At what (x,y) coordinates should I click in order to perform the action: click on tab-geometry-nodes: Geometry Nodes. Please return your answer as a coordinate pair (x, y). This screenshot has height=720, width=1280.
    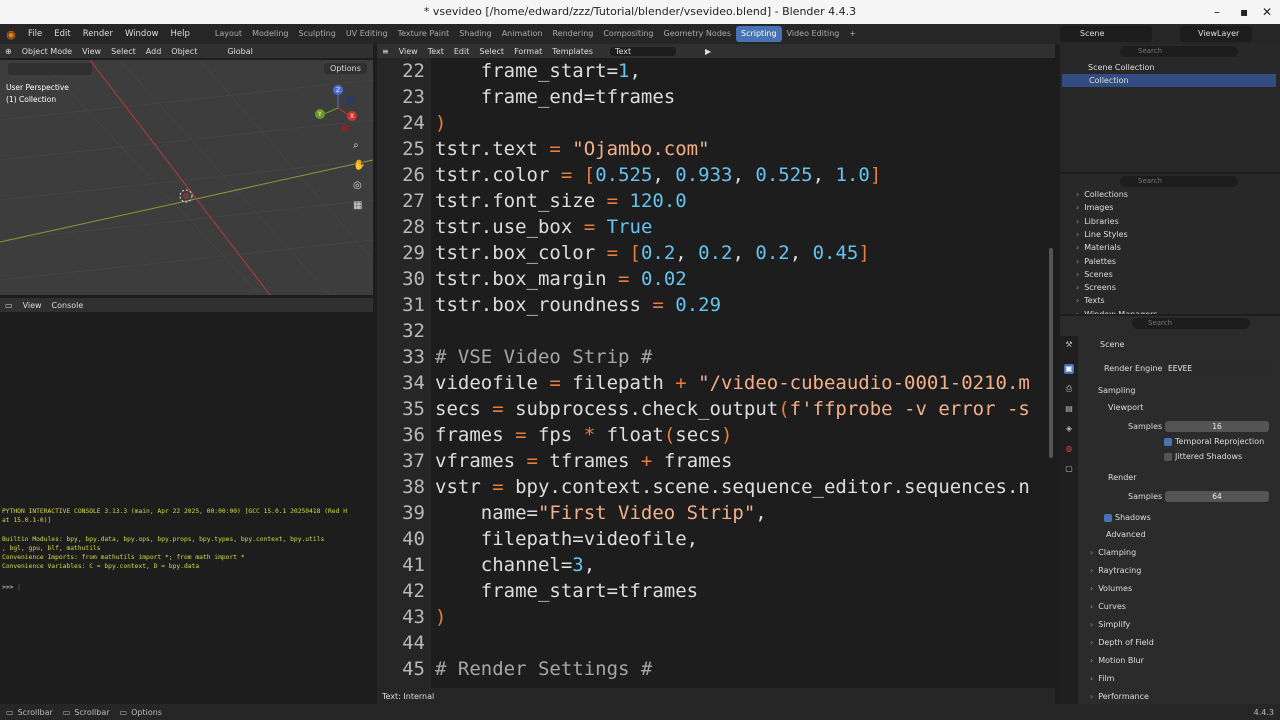
    Looking at the image, I should click on (697, 34).